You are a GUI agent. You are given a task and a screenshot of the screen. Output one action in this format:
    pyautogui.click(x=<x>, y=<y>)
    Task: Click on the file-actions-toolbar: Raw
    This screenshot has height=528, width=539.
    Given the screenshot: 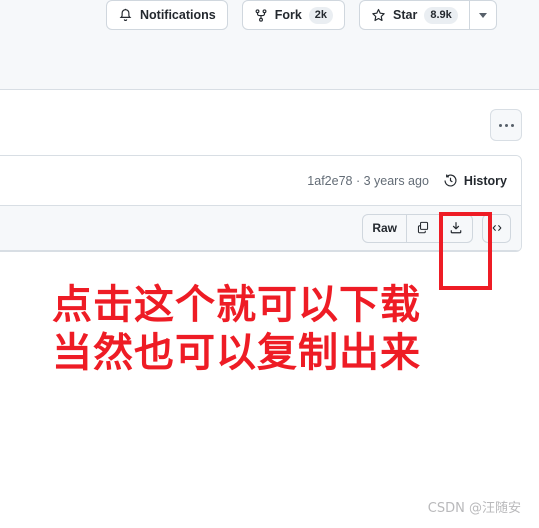 What is the action you would take?
    pyautogui.click(x=260, y=228)
    